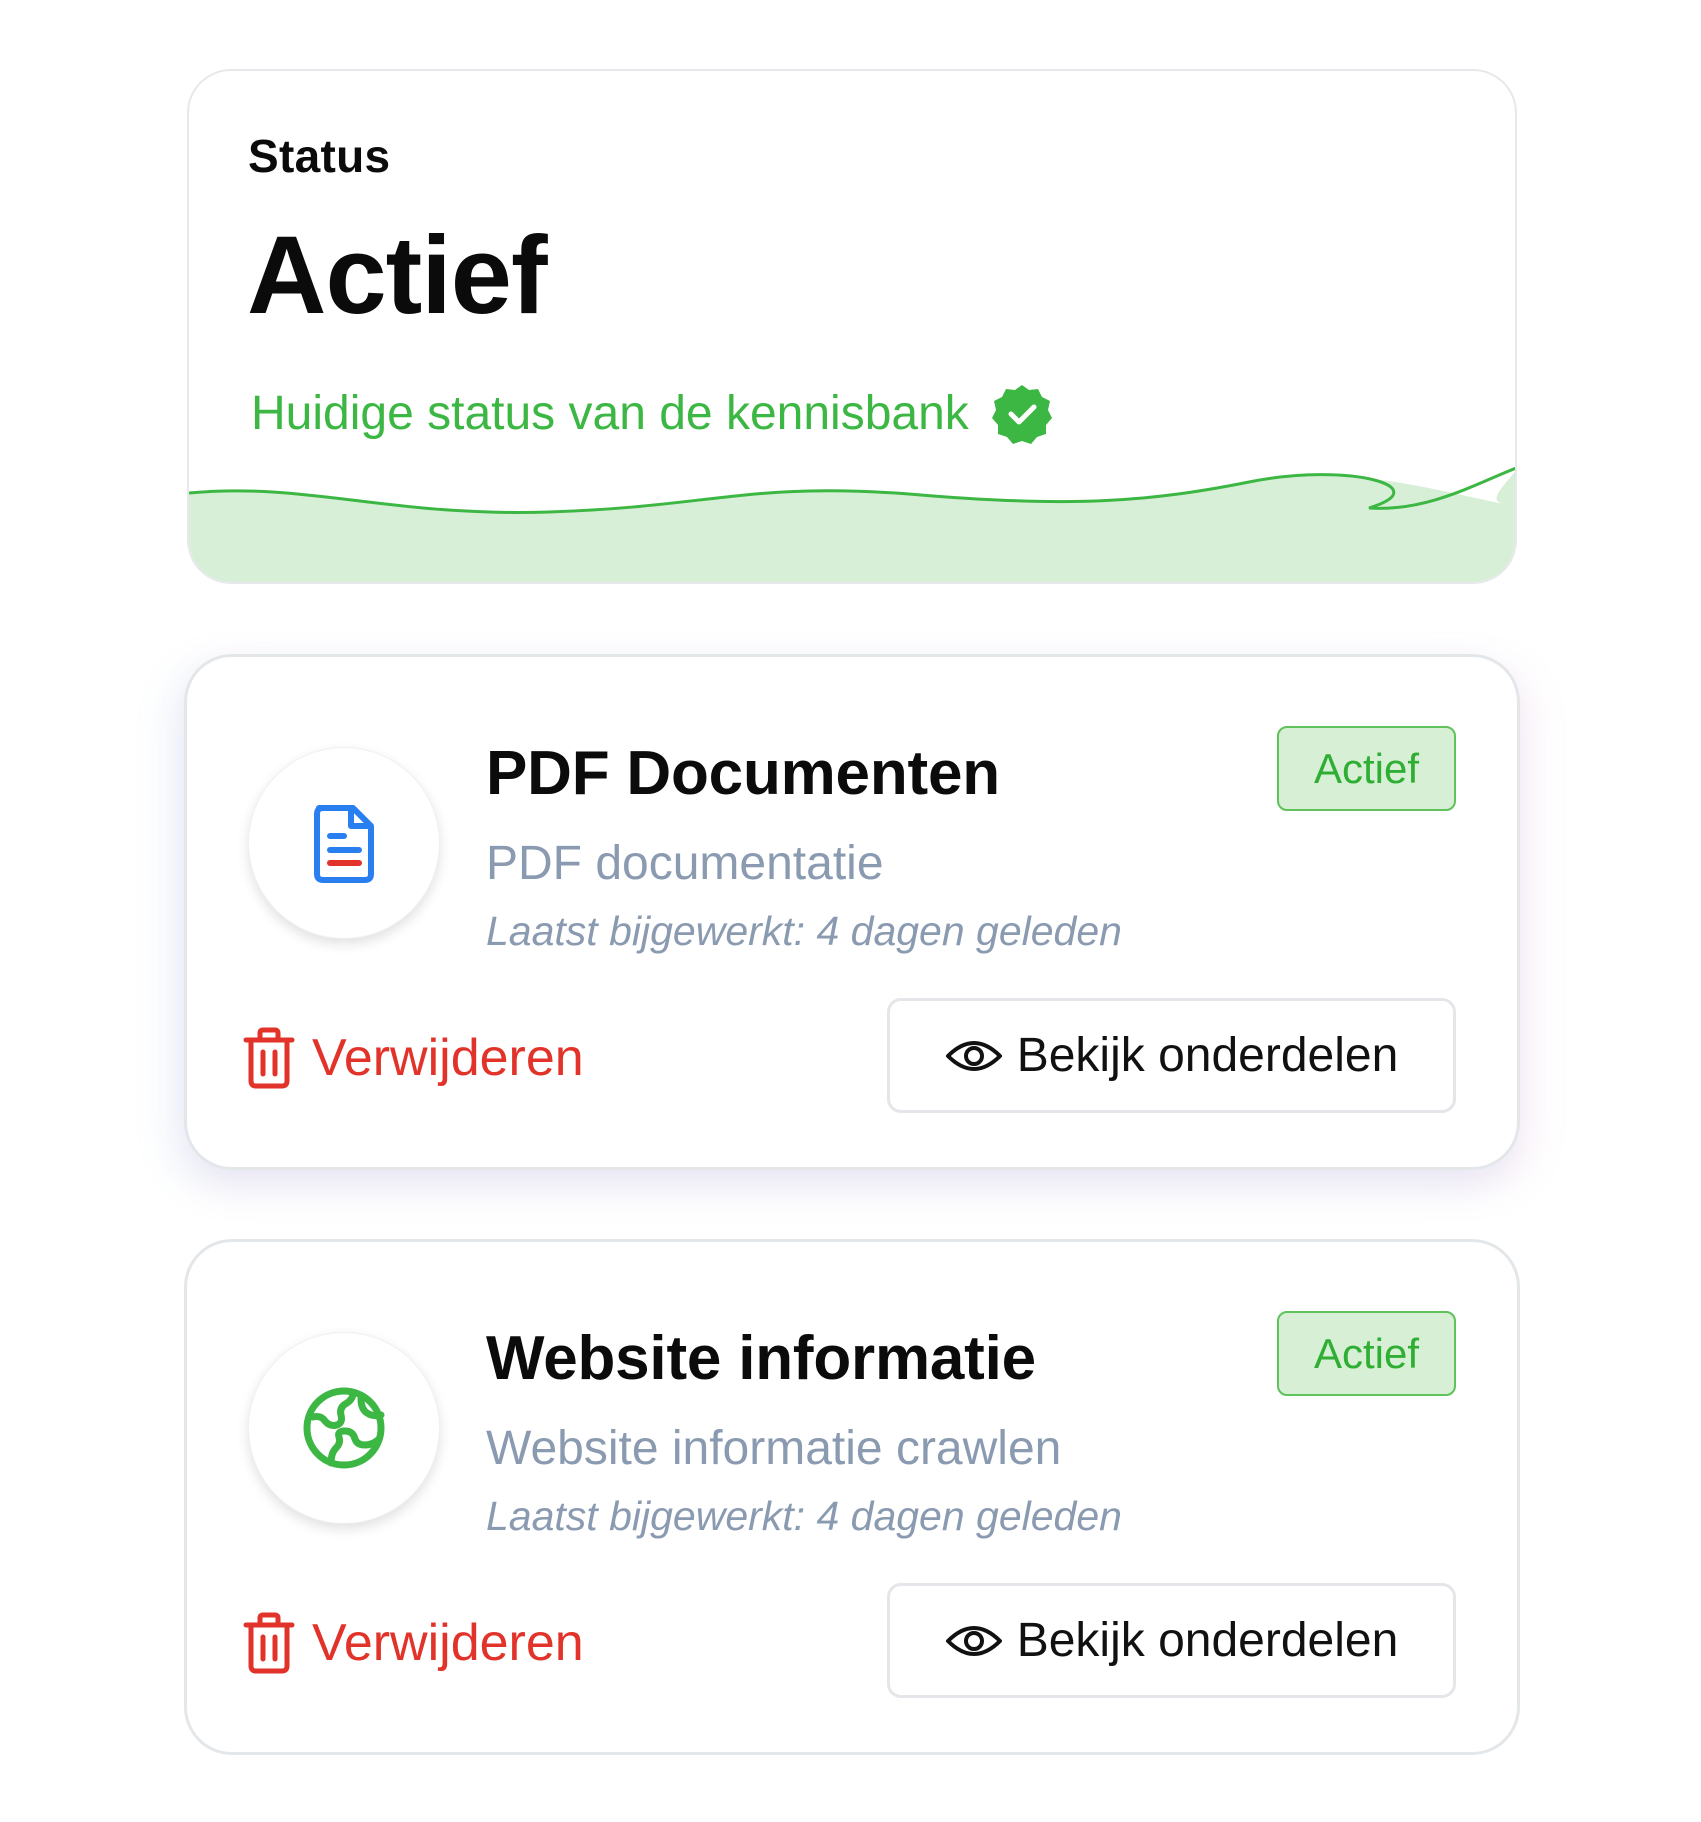  I want to click on pdf-document-icon, so click(344, 844).